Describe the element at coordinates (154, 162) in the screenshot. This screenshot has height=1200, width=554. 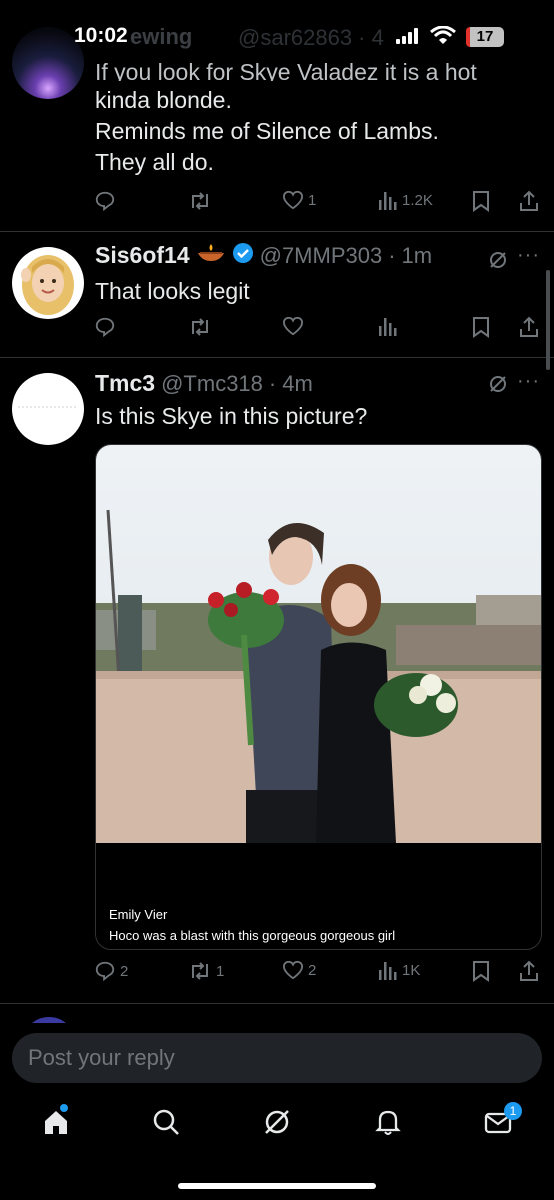
I see `tweet-line: They all do.` at that location.